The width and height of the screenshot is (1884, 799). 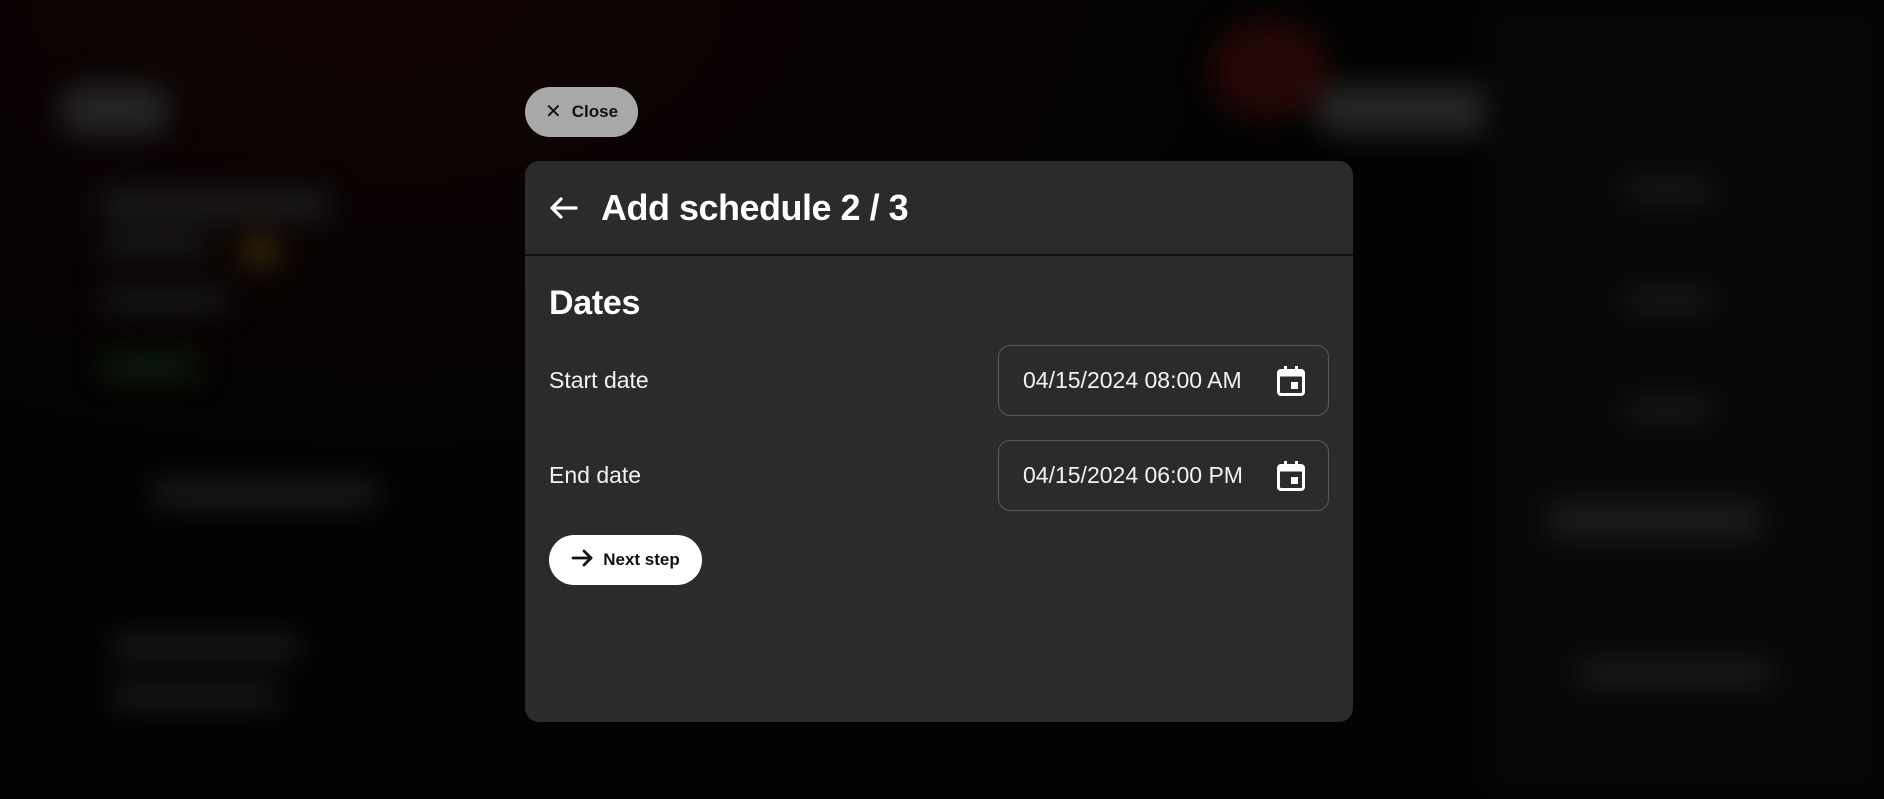 What do you see at coordinates (641, 559) in the screenshot?
I see `next-step-label: Next step` at bounding box center [641, 559].